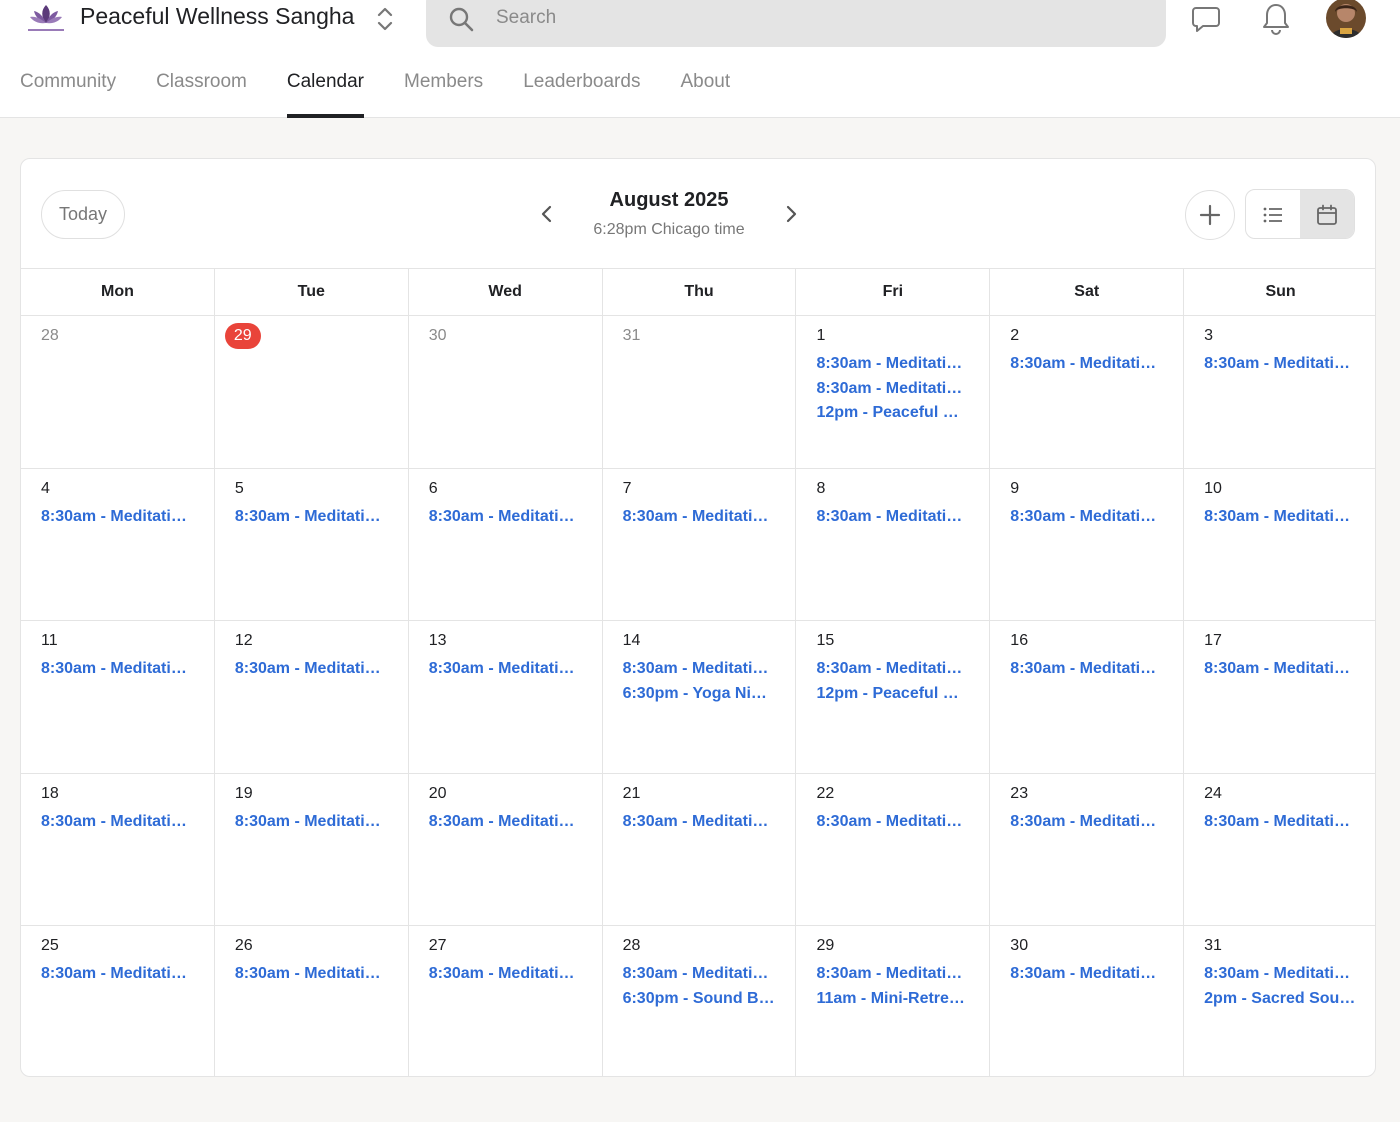  Describe the element at coordinates (201, 90) in the screenshot. I see `tab-classroom: Classroom` at that location.